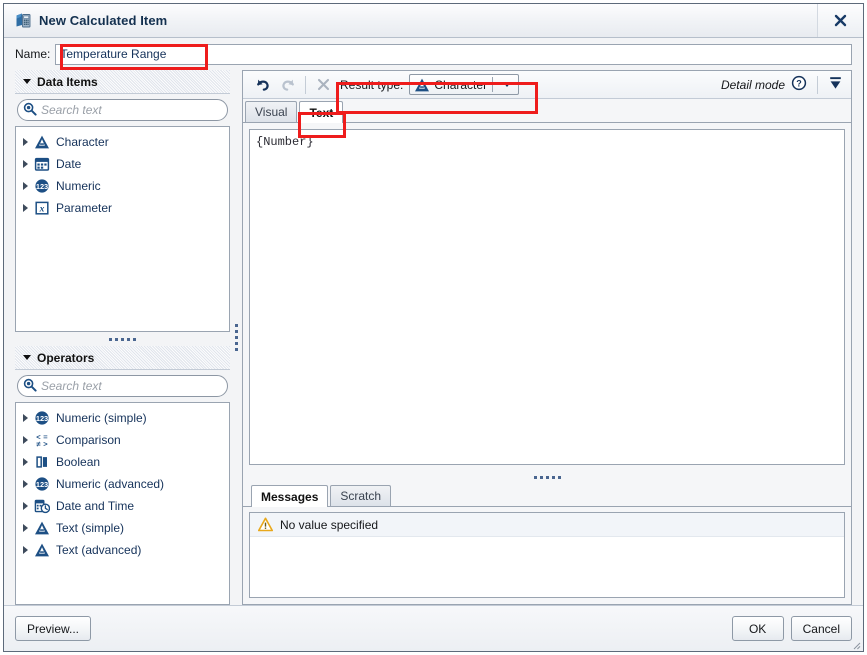  I want to click on tree-item-label: Numeric (simple), so click(101, 418).